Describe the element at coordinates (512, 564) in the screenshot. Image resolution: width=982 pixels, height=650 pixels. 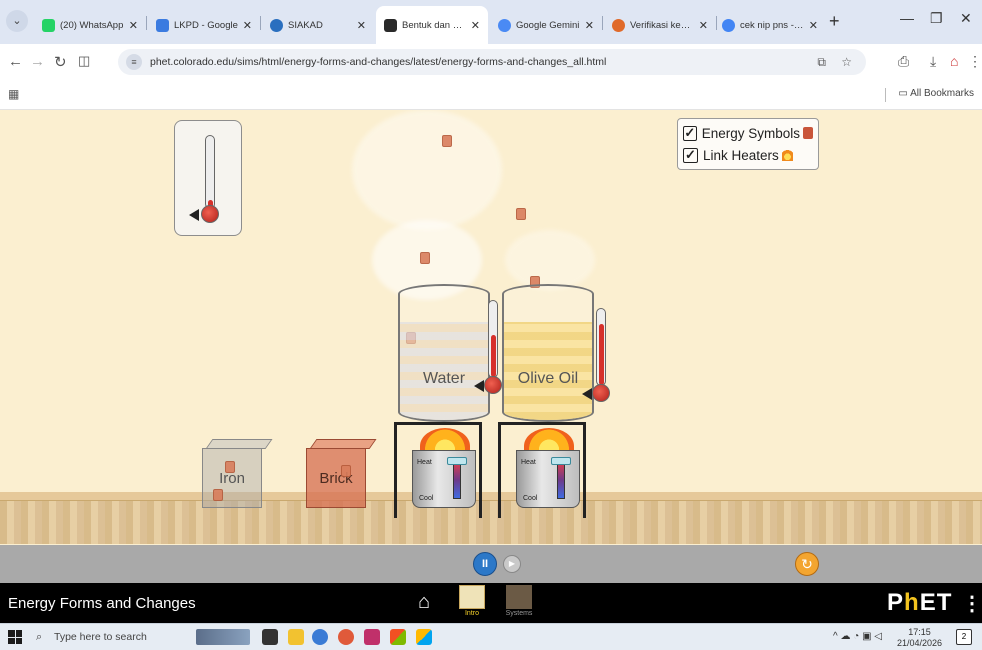
I see `step-forward-button: ▶` at that location.